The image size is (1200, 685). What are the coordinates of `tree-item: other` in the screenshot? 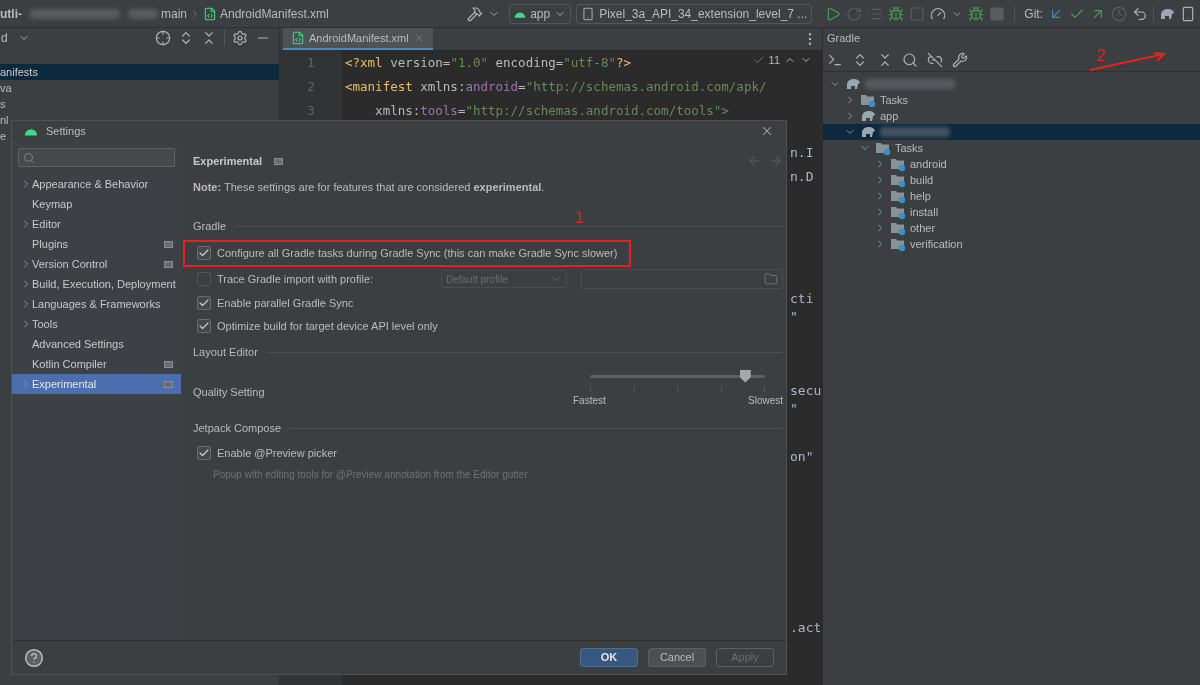 It's located at (1011, 228).